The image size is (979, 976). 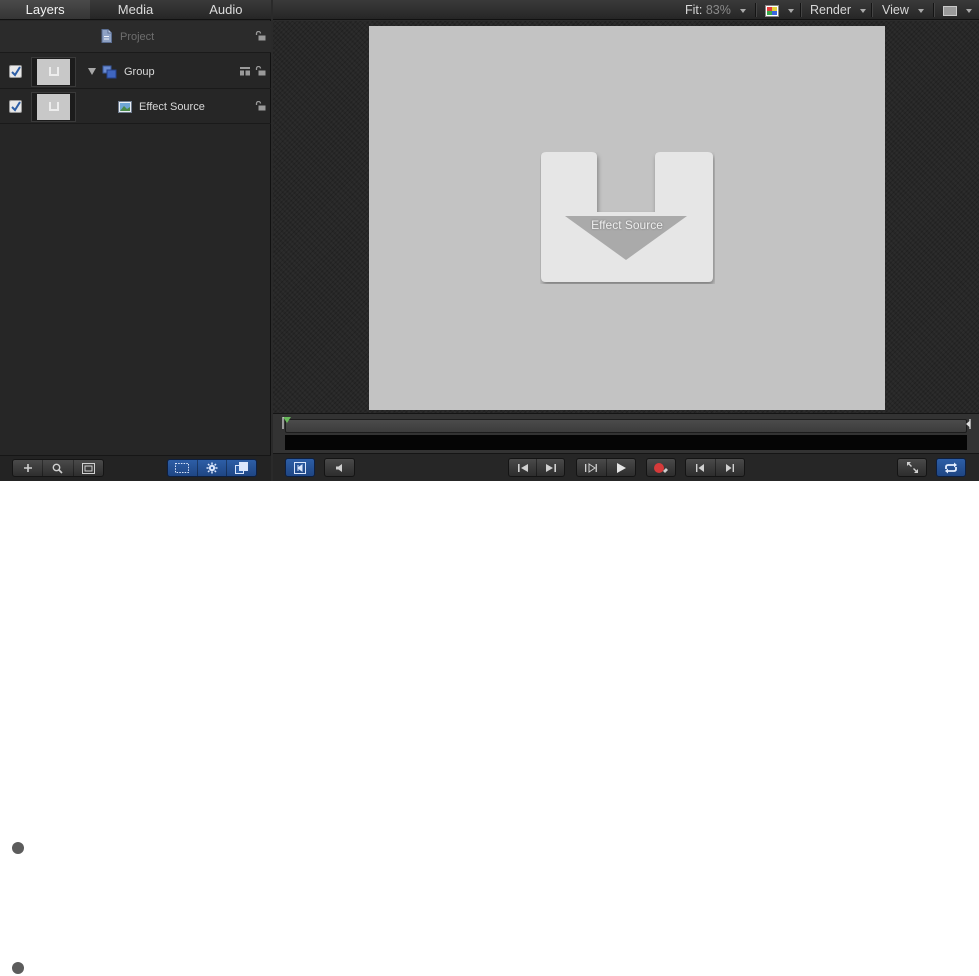 I want to click on render-menu: Render, so click(x=838, y=10).